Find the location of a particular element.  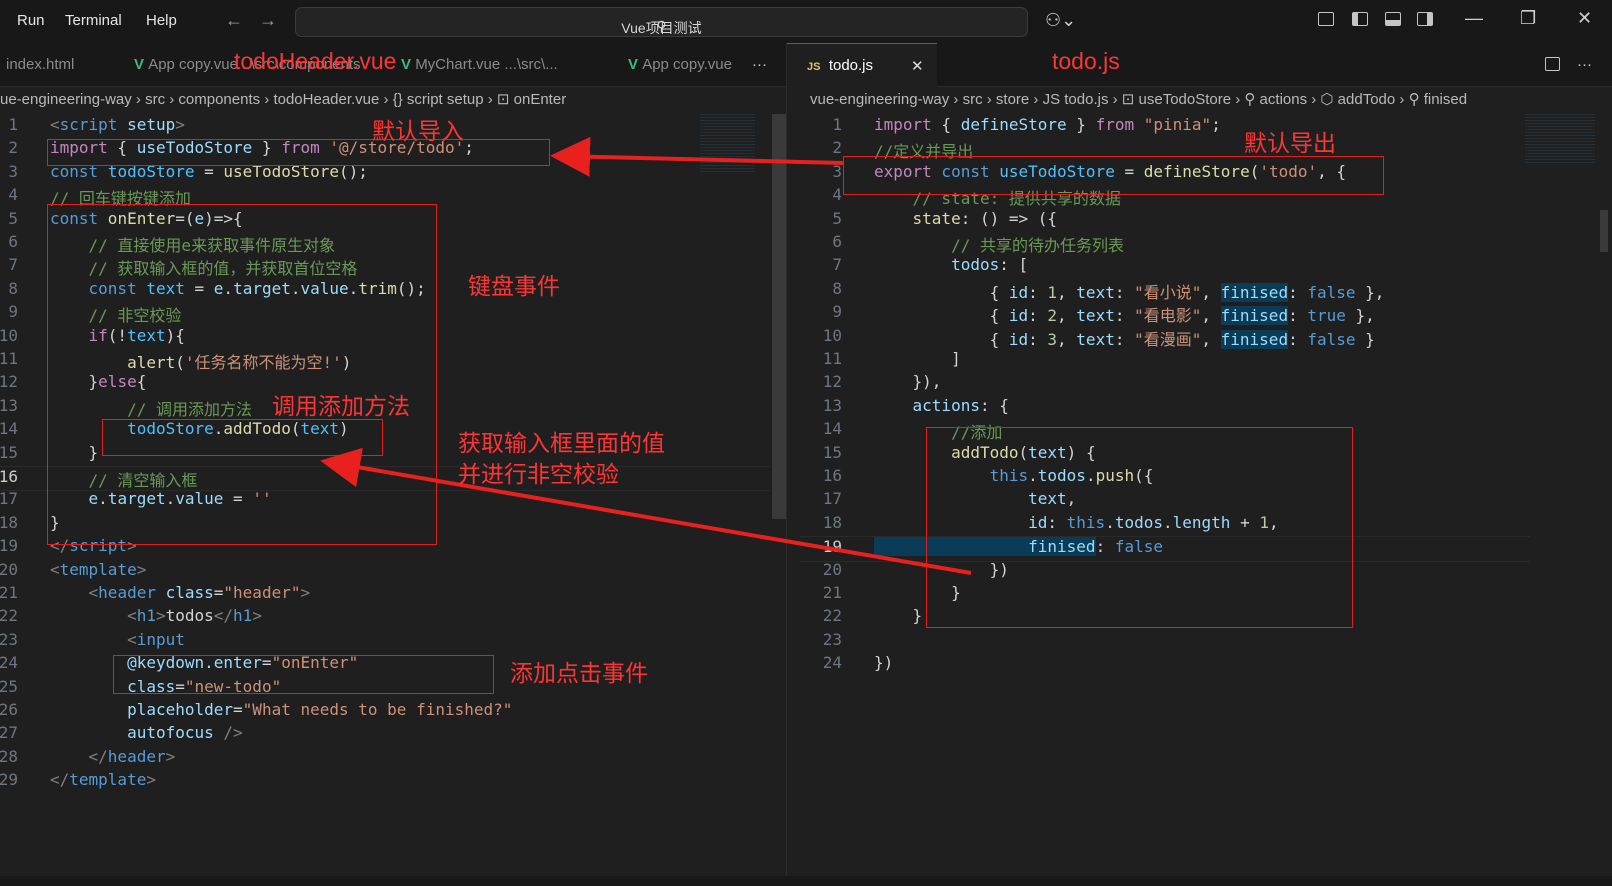

annotation-header-file: todoHeader.vue is located at coordinates (315, 61).